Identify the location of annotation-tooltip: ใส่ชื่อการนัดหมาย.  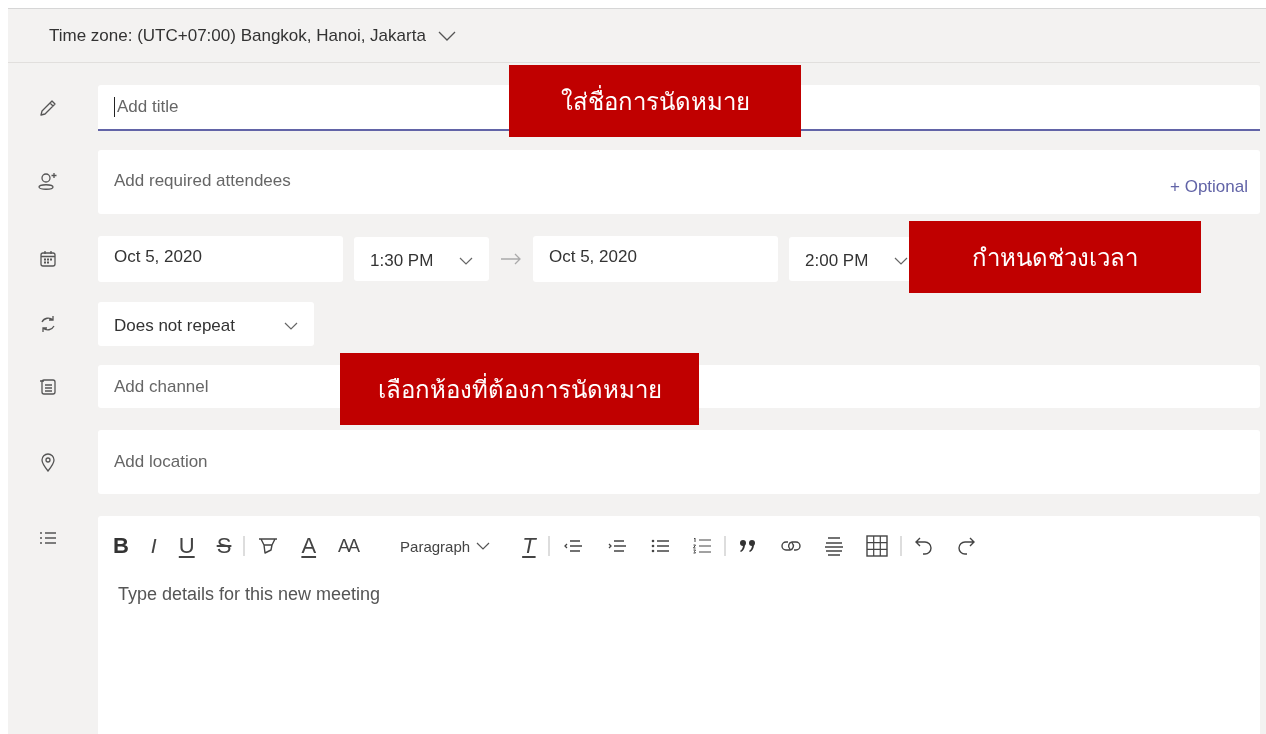
(655, 101).